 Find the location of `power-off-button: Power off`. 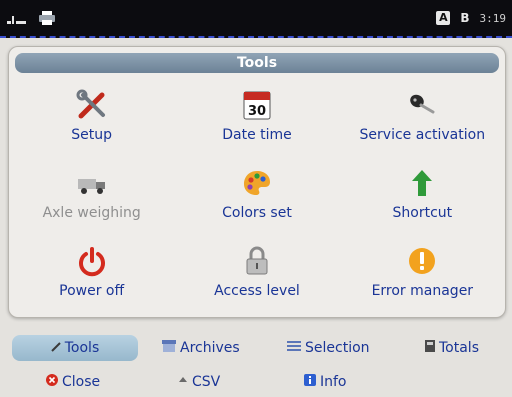

power-off-button: Power off is located at coordinates (91, 272).